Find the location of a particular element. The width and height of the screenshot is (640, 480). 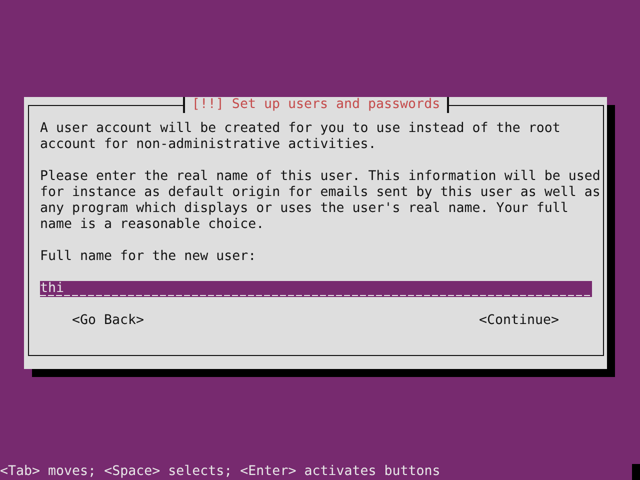

help-text: <Tab> moves; <Space> selects; <Enter> activates buttons is located at coordinates (220, 472).